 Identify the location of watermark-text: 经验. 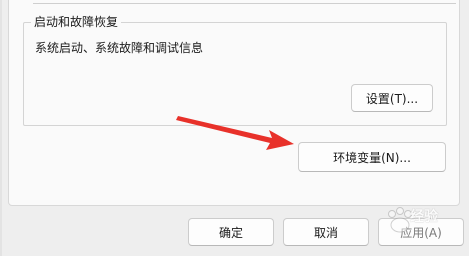
(424, 217).